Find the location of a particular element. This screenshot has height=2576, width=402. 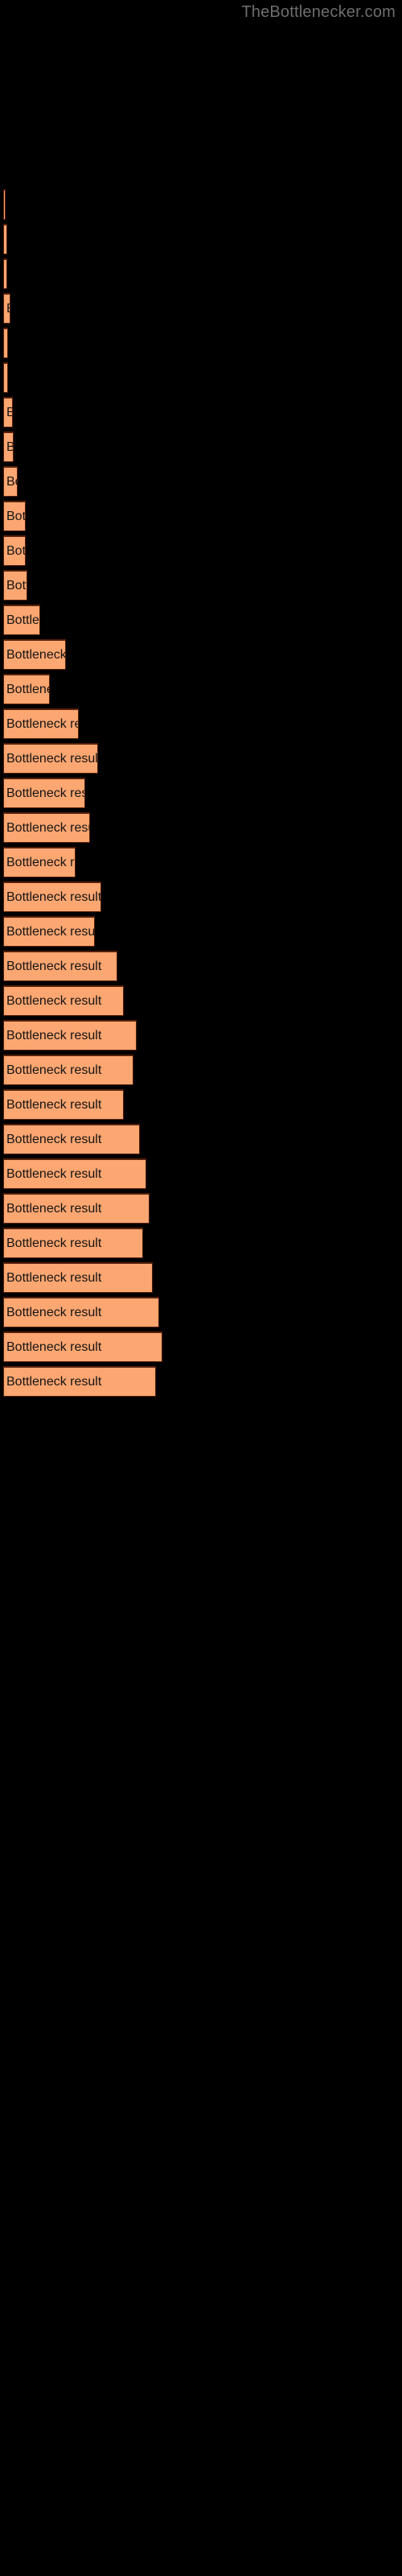

bar-28: Bottleneck result is located at coordinates (71, 1139).